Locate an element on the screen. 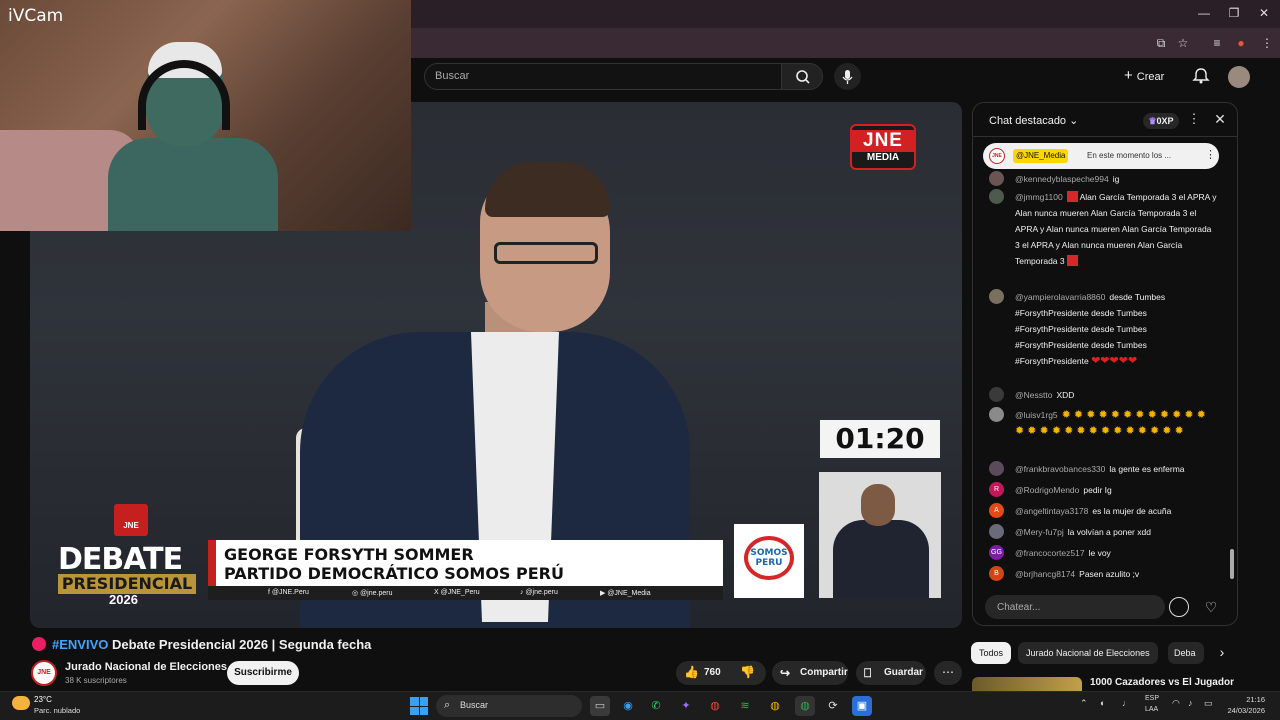 The width and height of the screenshot is (1280, 720). chat-text: ig is located at coordinates (1116, 179).